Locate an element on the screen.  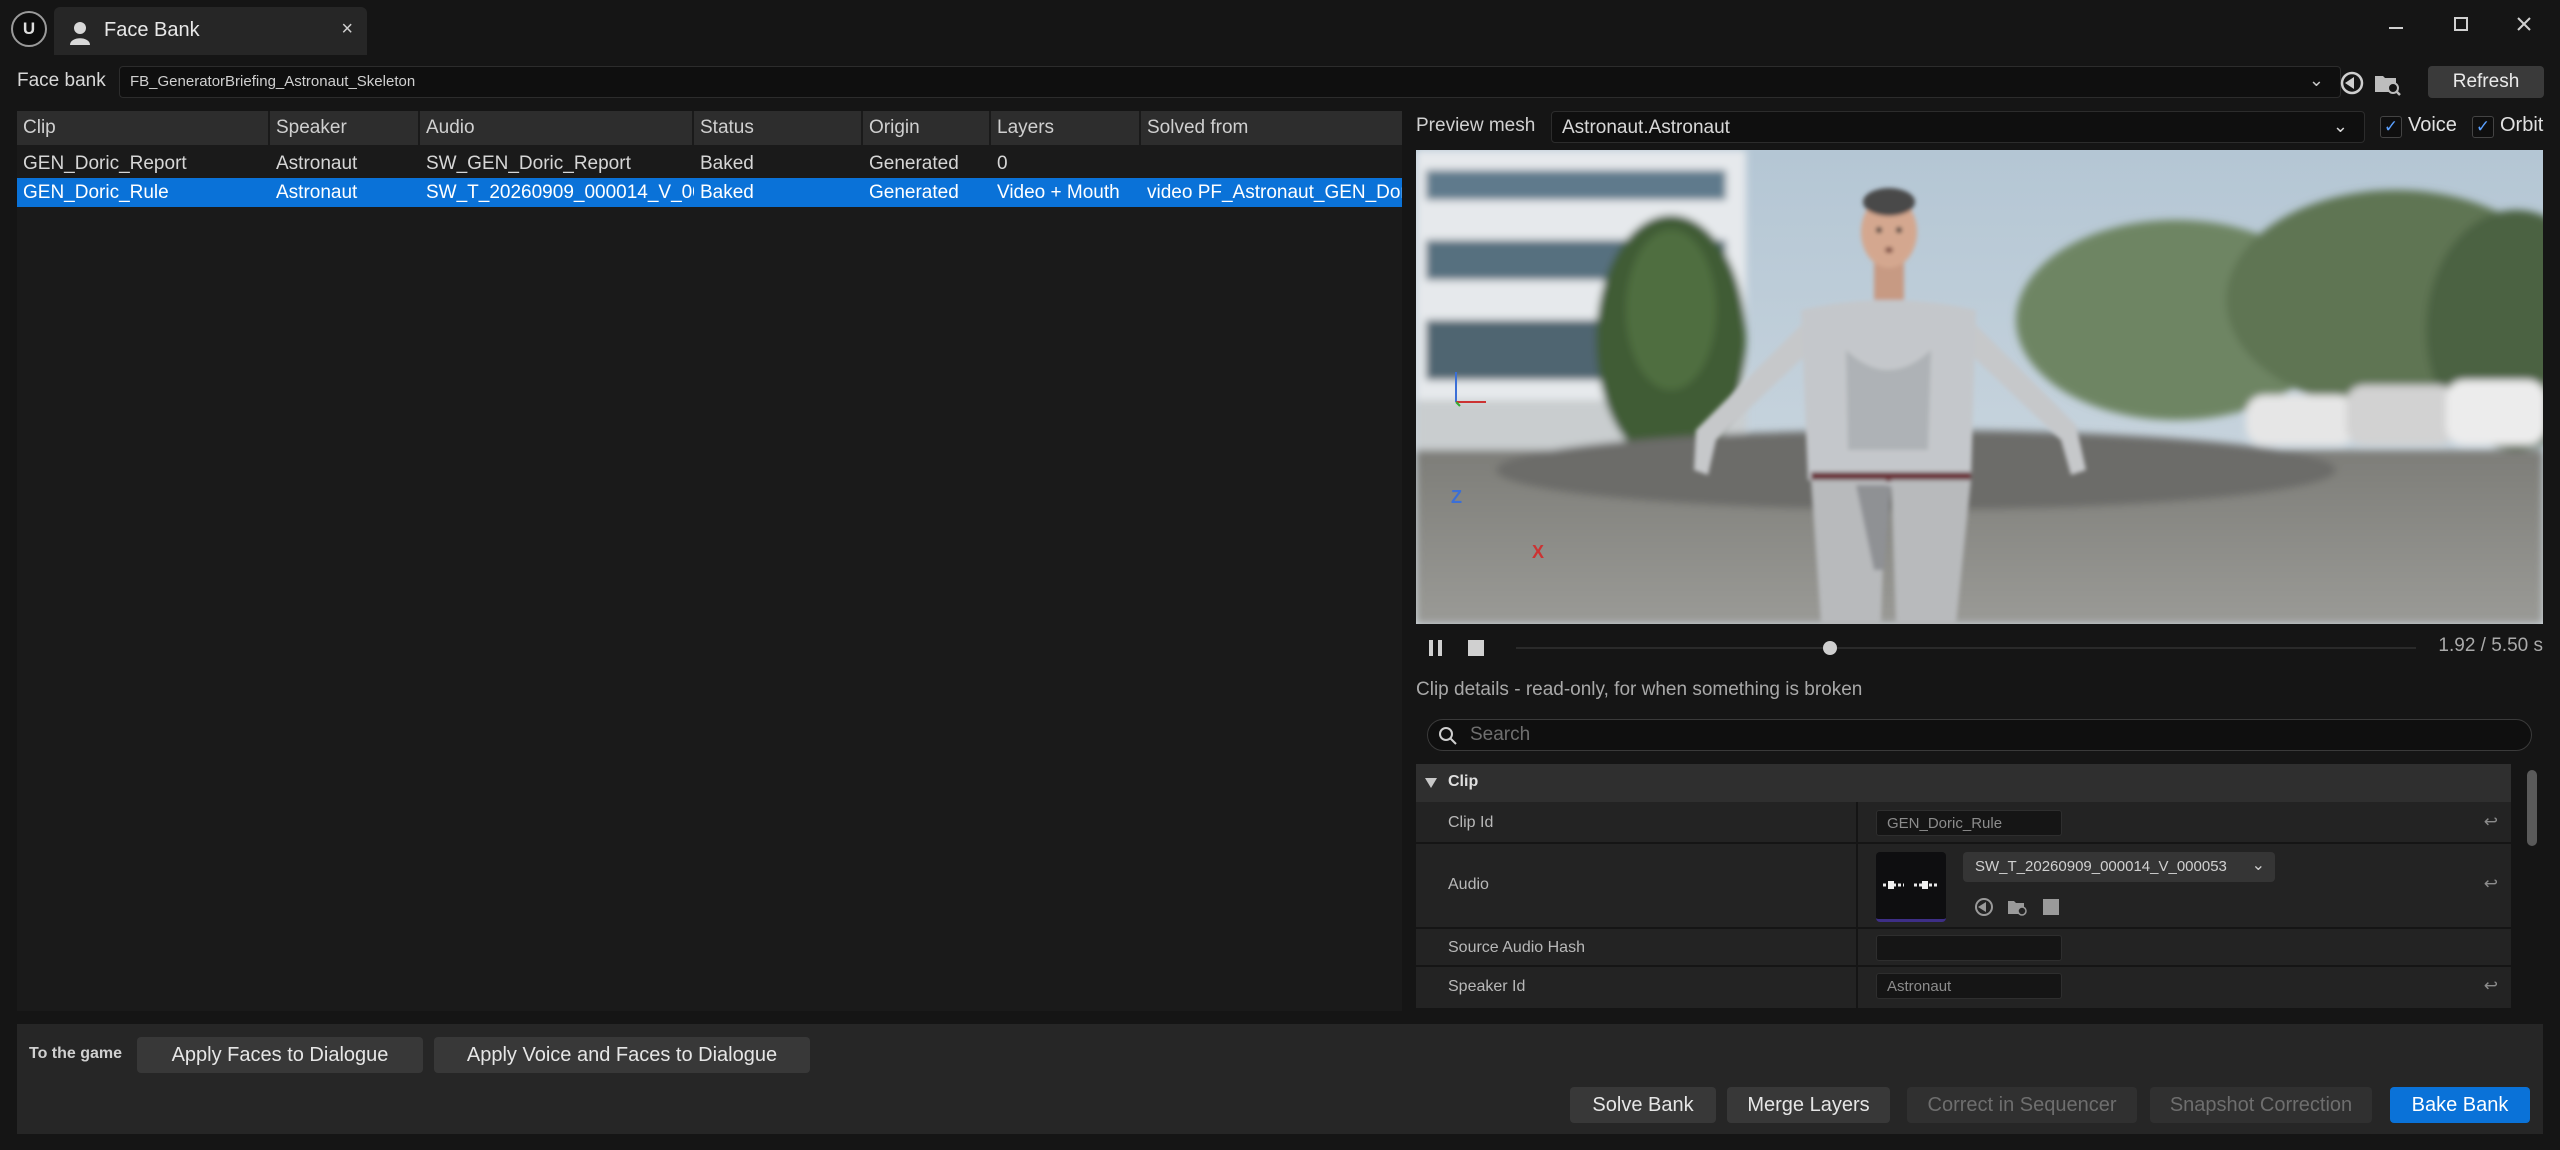
voice-label: Voice is located at coordinates (2432, 125).